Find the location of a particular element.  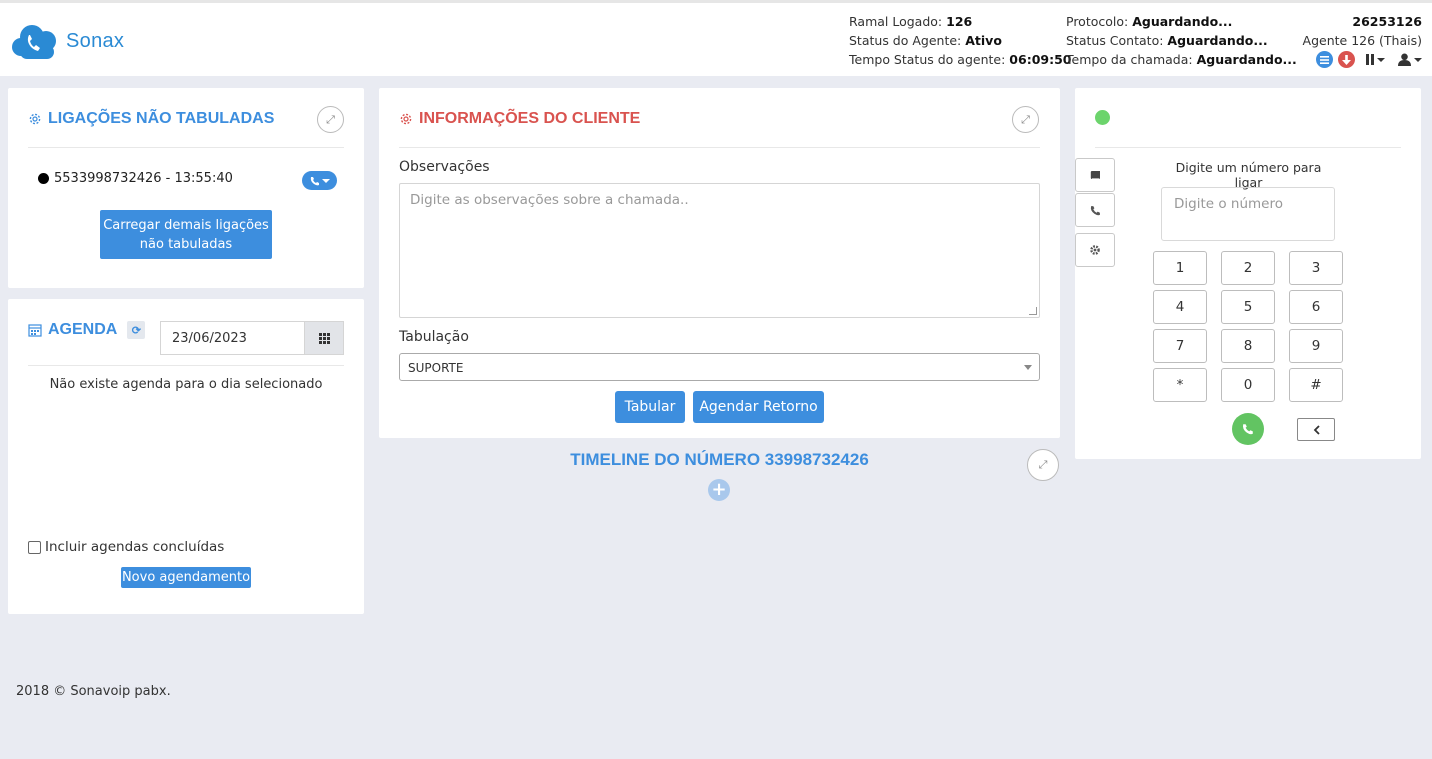

grid-icon is located at coordinates (324, 338).